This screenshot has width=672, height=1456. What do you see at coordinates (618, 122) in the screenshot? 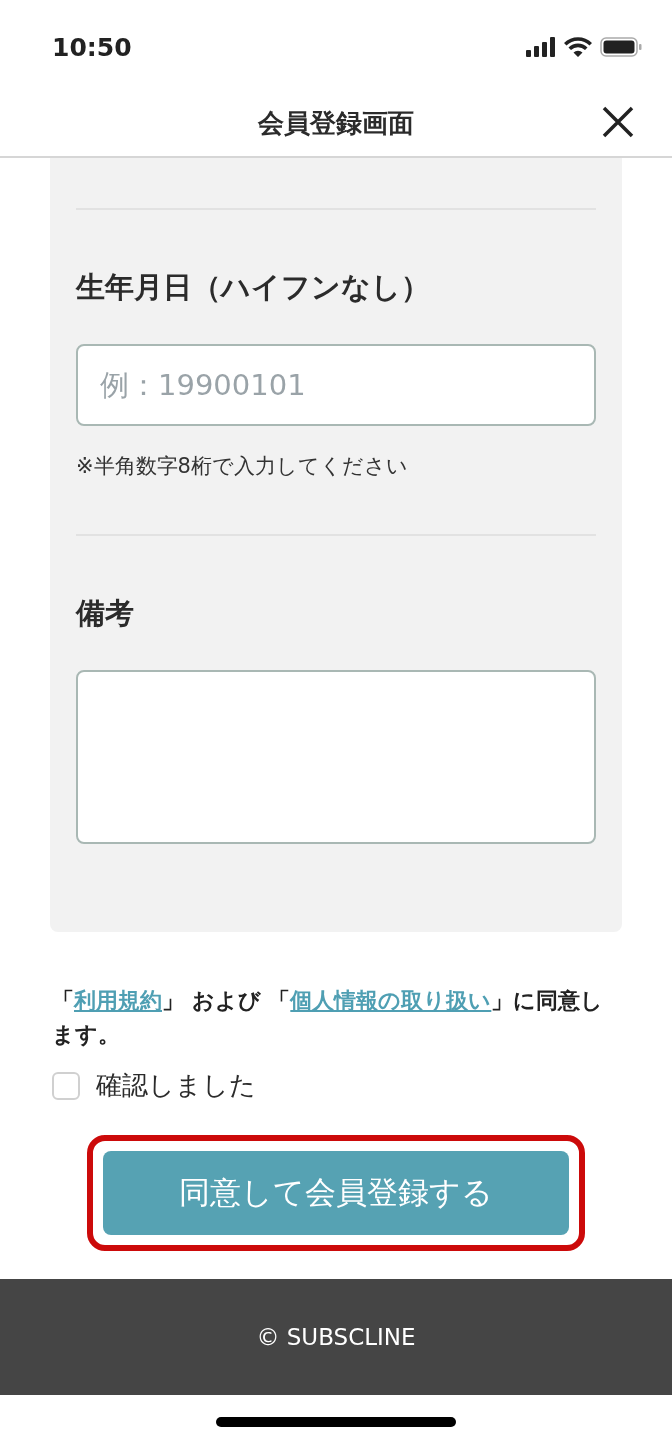
I see `close-button` at bounding box center [618, 122].